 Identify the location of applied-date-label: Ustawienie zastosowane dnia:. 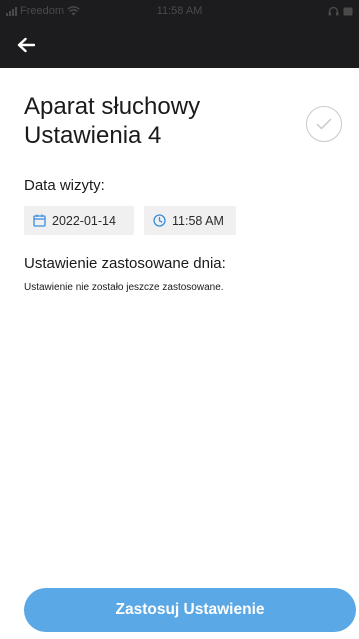
(125, 263).